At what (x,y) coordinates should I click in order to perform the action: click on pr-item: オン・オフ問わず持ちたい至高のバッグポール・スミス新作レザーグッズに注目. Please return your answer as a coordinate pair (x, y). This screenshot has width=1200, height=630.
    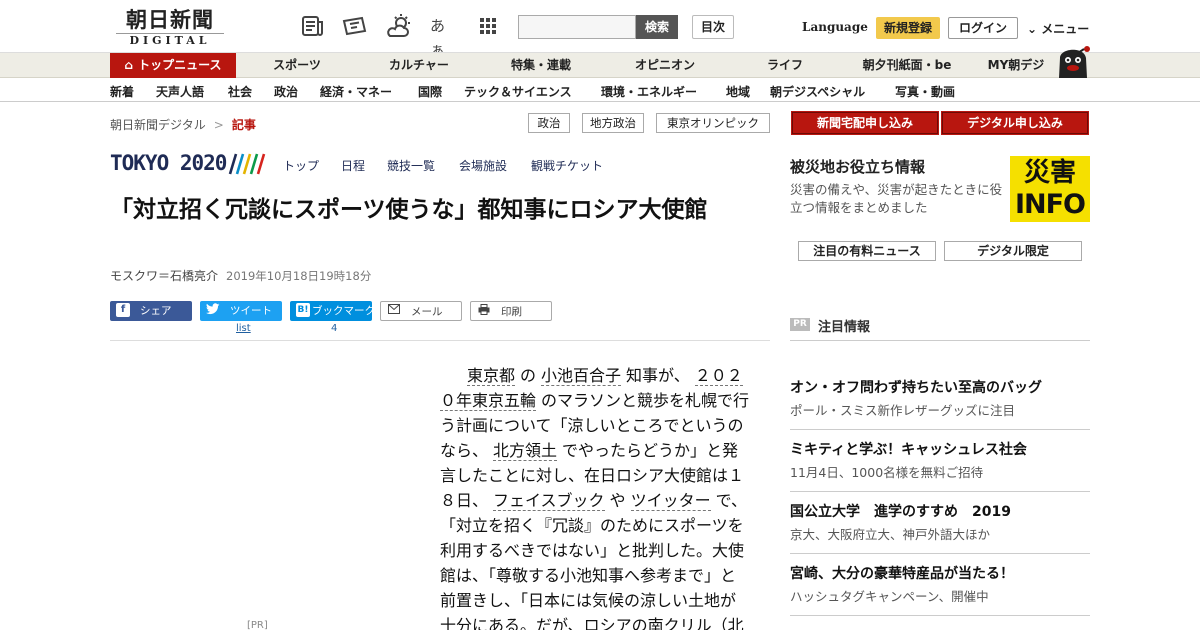
    Looking at the image, I should click on (940, 399).